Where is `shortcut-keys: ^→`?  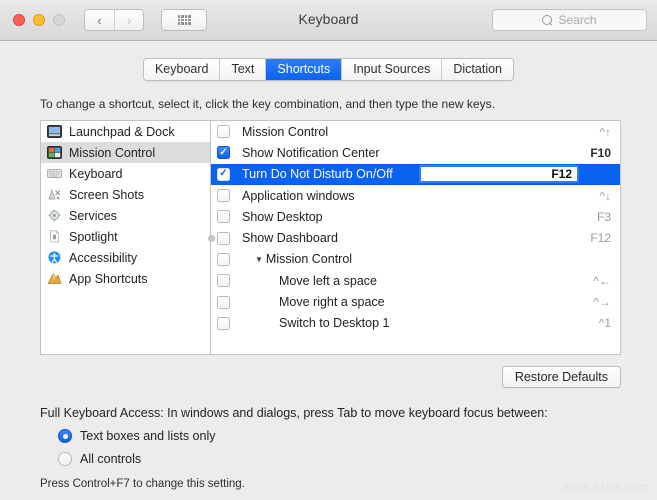 shortcut-keys: ^→ is located at coordinates (602, 302).